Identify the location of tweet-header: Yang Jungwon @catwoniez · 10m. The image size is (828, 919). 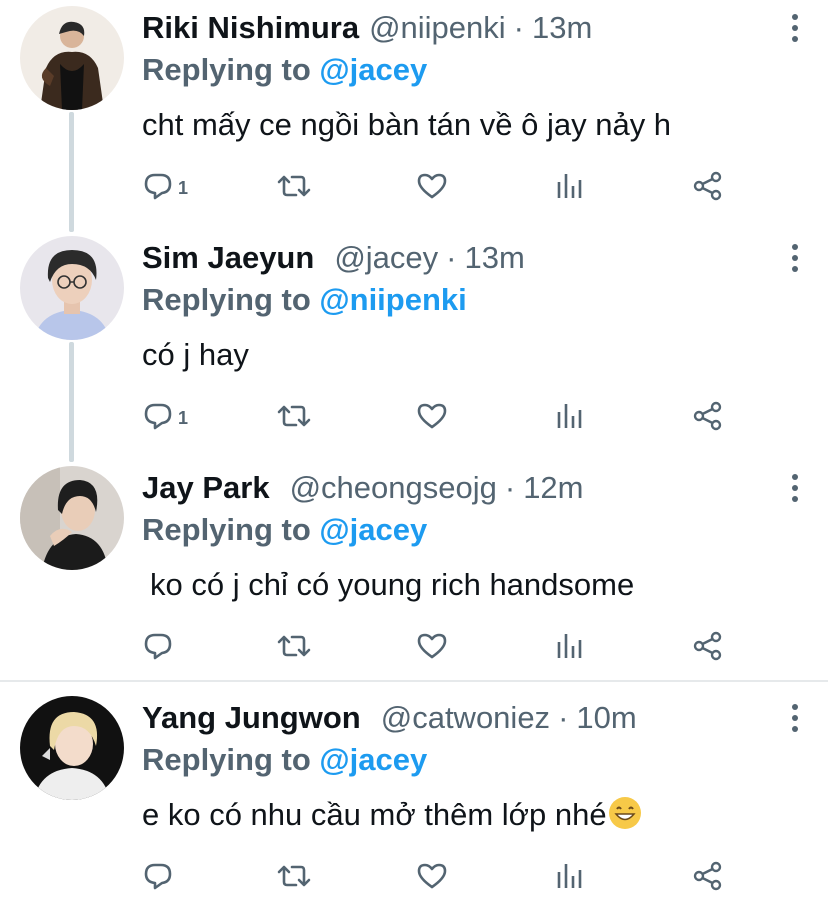
(389, 718).